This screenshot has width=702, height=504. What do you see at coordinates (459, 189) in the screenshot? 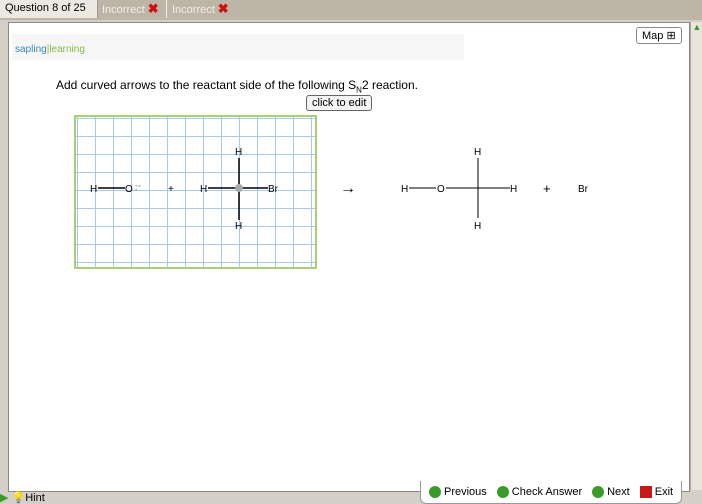
I see `methanol-product: H O H H H` at bounding box center [459, 189].